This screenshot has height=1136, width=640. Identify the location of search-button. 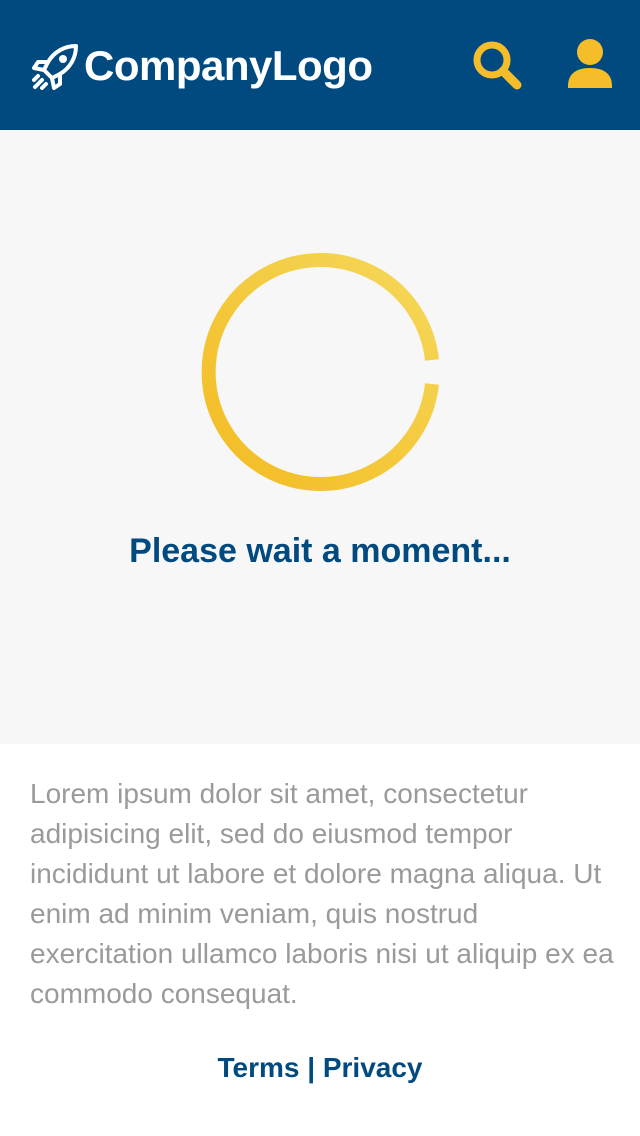
(497, 65).